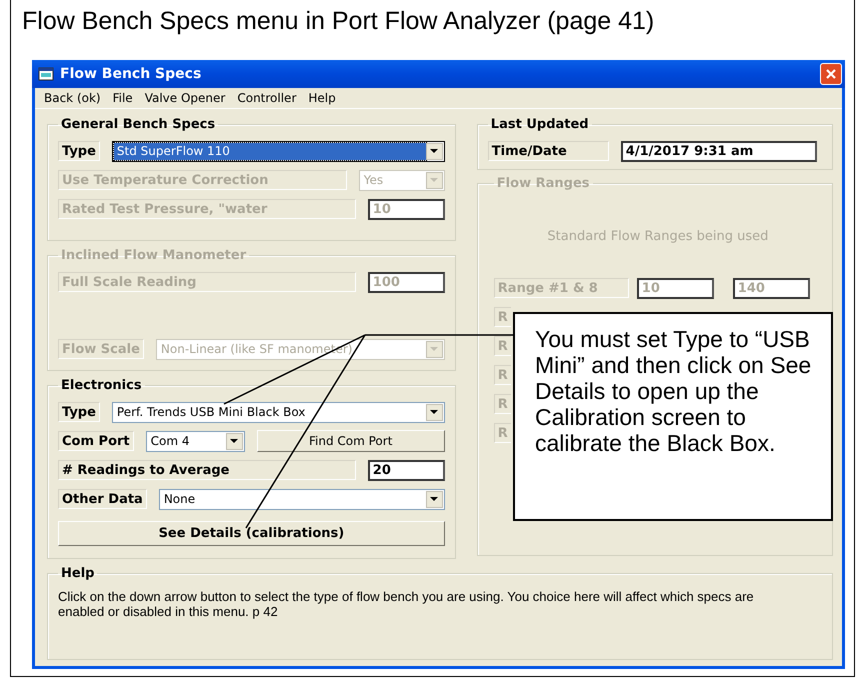 This screenshot has width=865, height=681. What do you see at coordinates (207, 282) in the screenshot?
I see `field-label: Full Scale Reading` at bounding box center [207, 282].